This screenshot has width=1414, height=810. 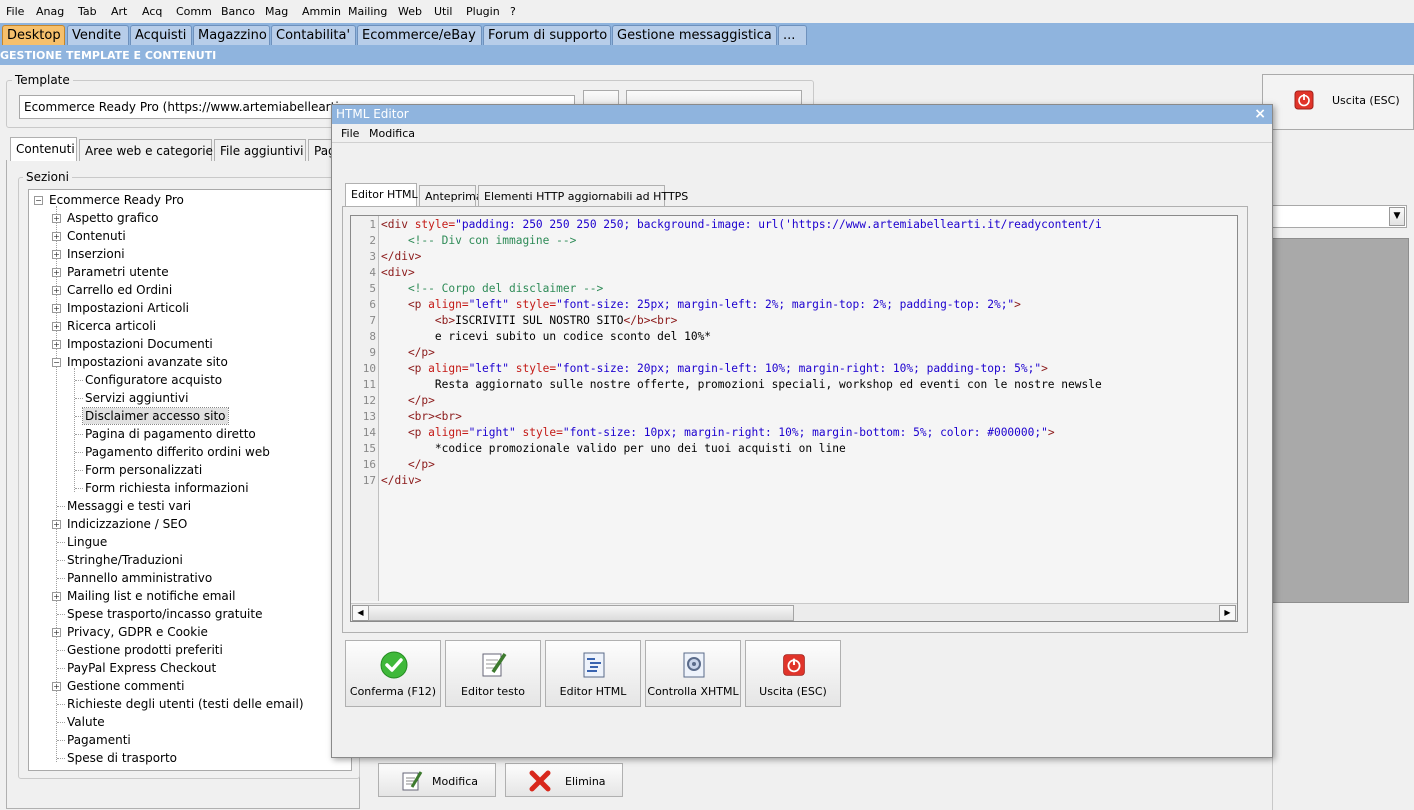 What do you see at coordinates (410, 11) in the screenshot?
I see `menu-web: Web` at bounding box center [410, 11].